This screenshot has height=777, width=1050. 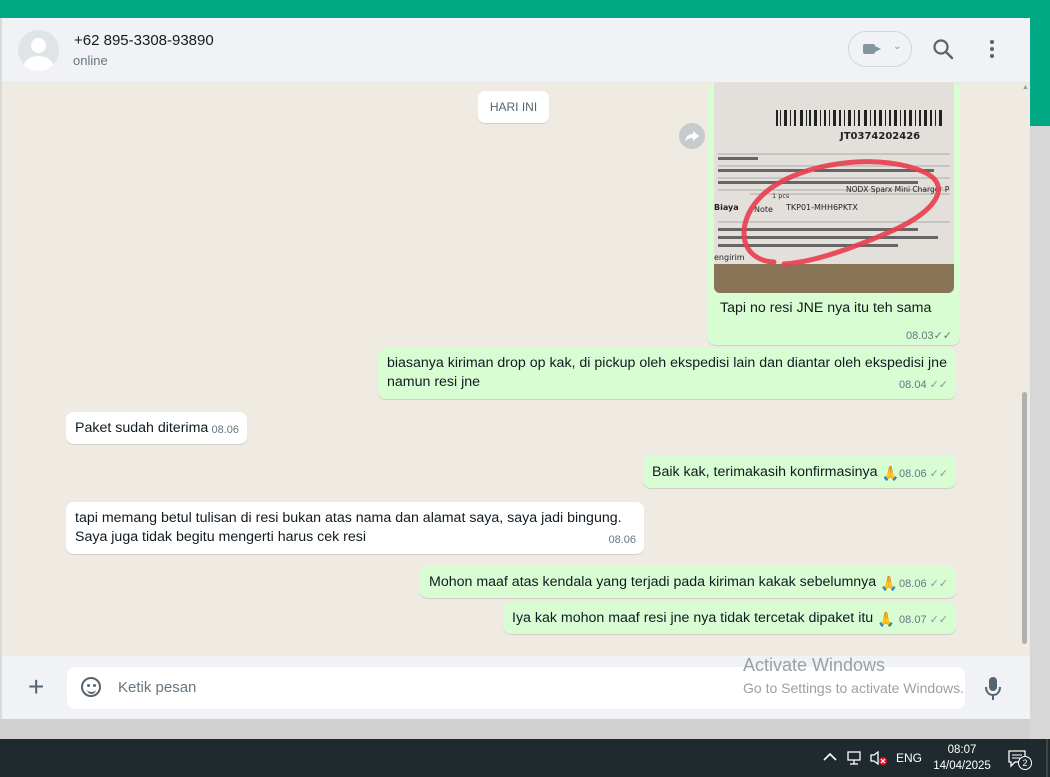 I want to click on search-icon, so click(x=943, y=49).